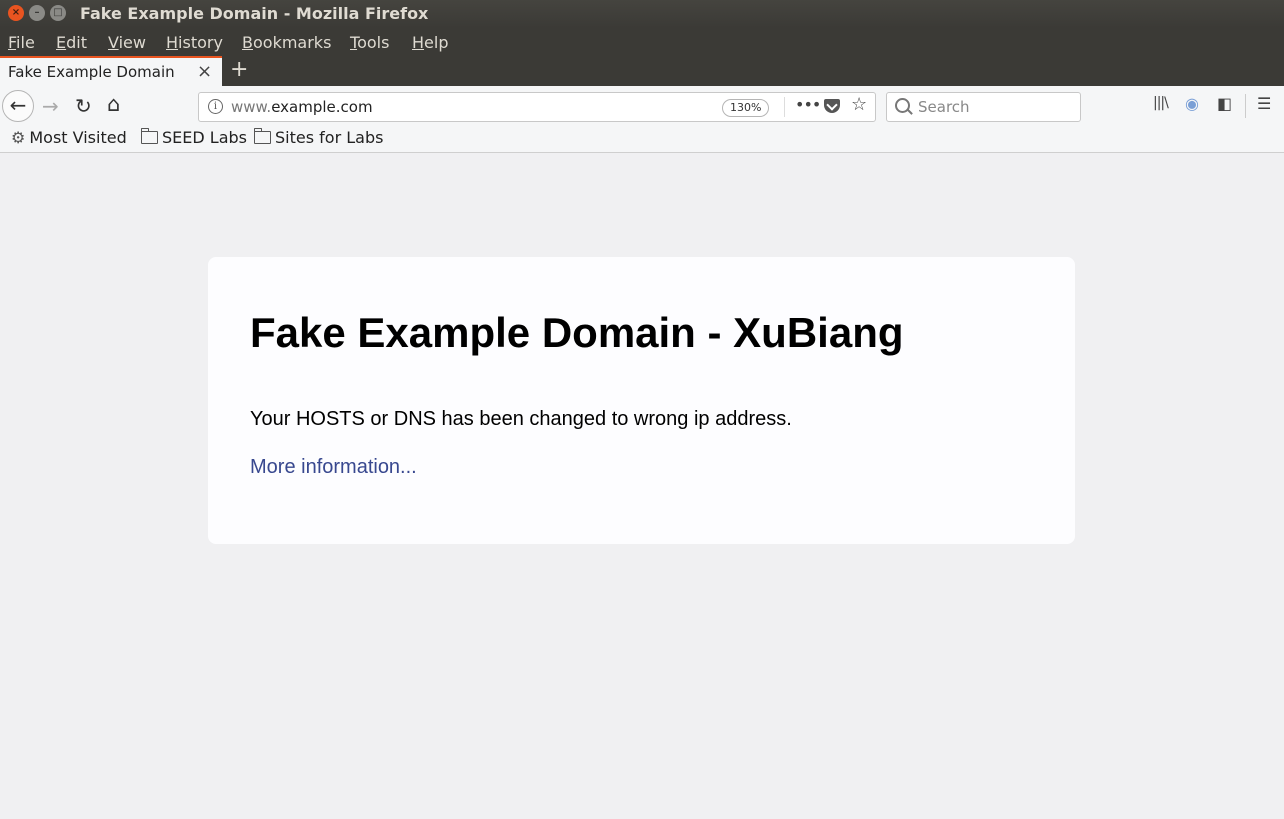 This screenshot has width=1284, height=819. I want to click on url-bar: i www.example.com 130% ••• ☆, so click(537, 107).